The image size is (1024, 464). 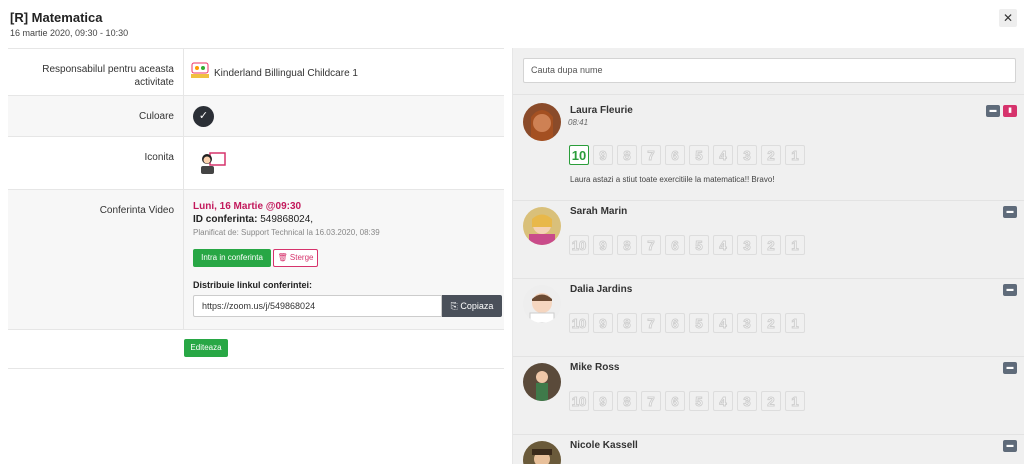 I want to click on color-label: Culoare, so click(x=156, y=116).